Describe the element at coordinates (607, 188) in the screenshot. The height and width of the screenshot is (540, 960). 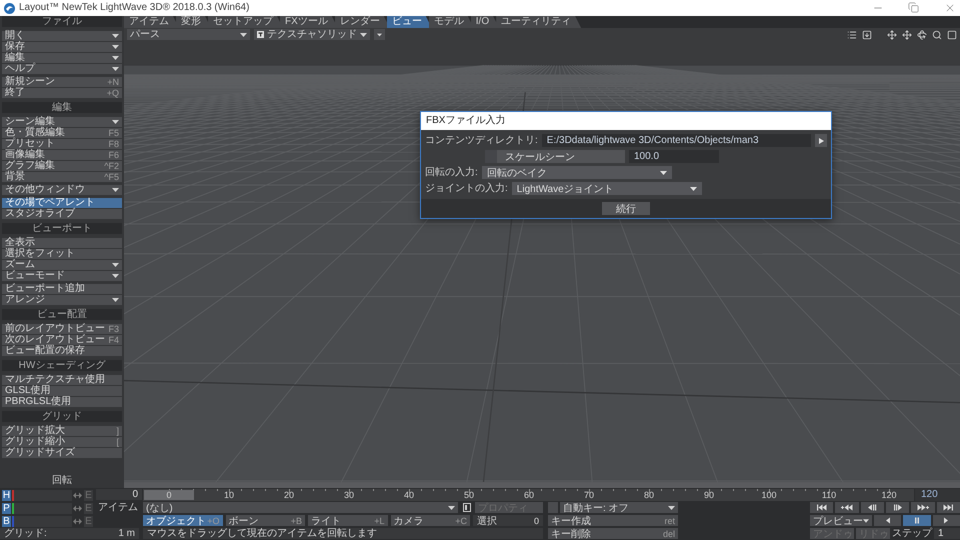
I see `select-dropdown: LightWaveジョイント` at that location.